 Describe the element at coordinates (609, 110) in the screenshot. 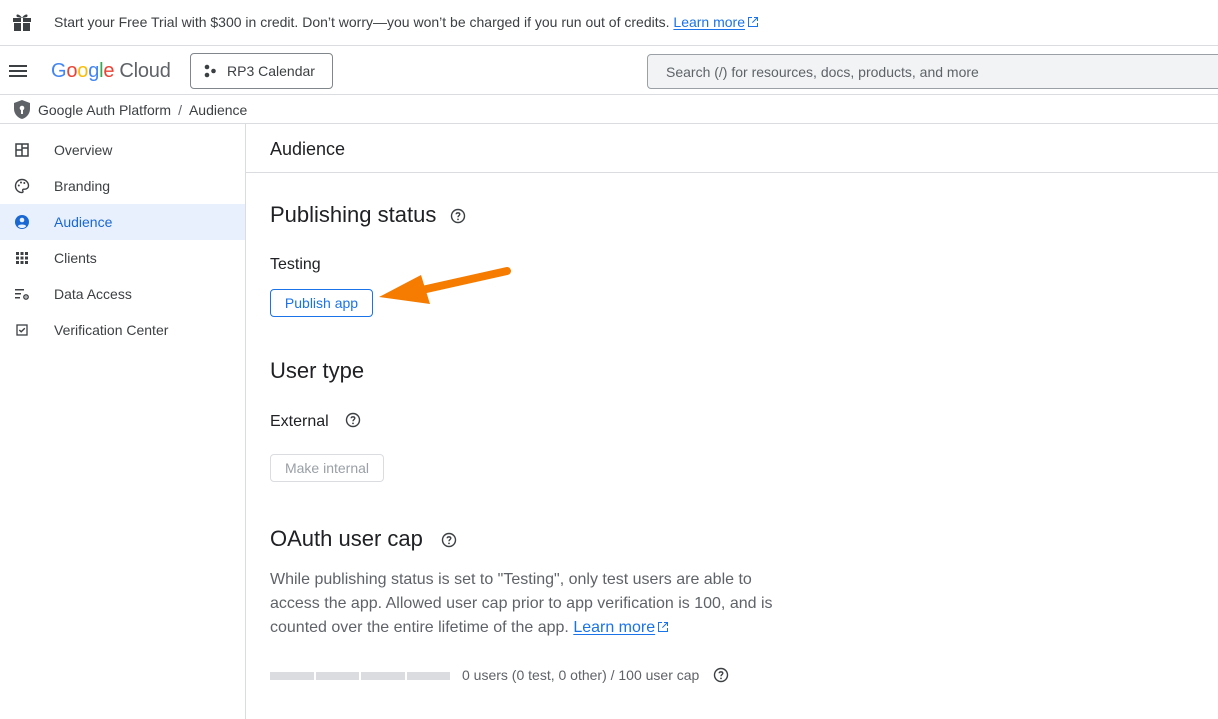

I see `breadcrumb: Google Auth Platform / Audience` at that location.